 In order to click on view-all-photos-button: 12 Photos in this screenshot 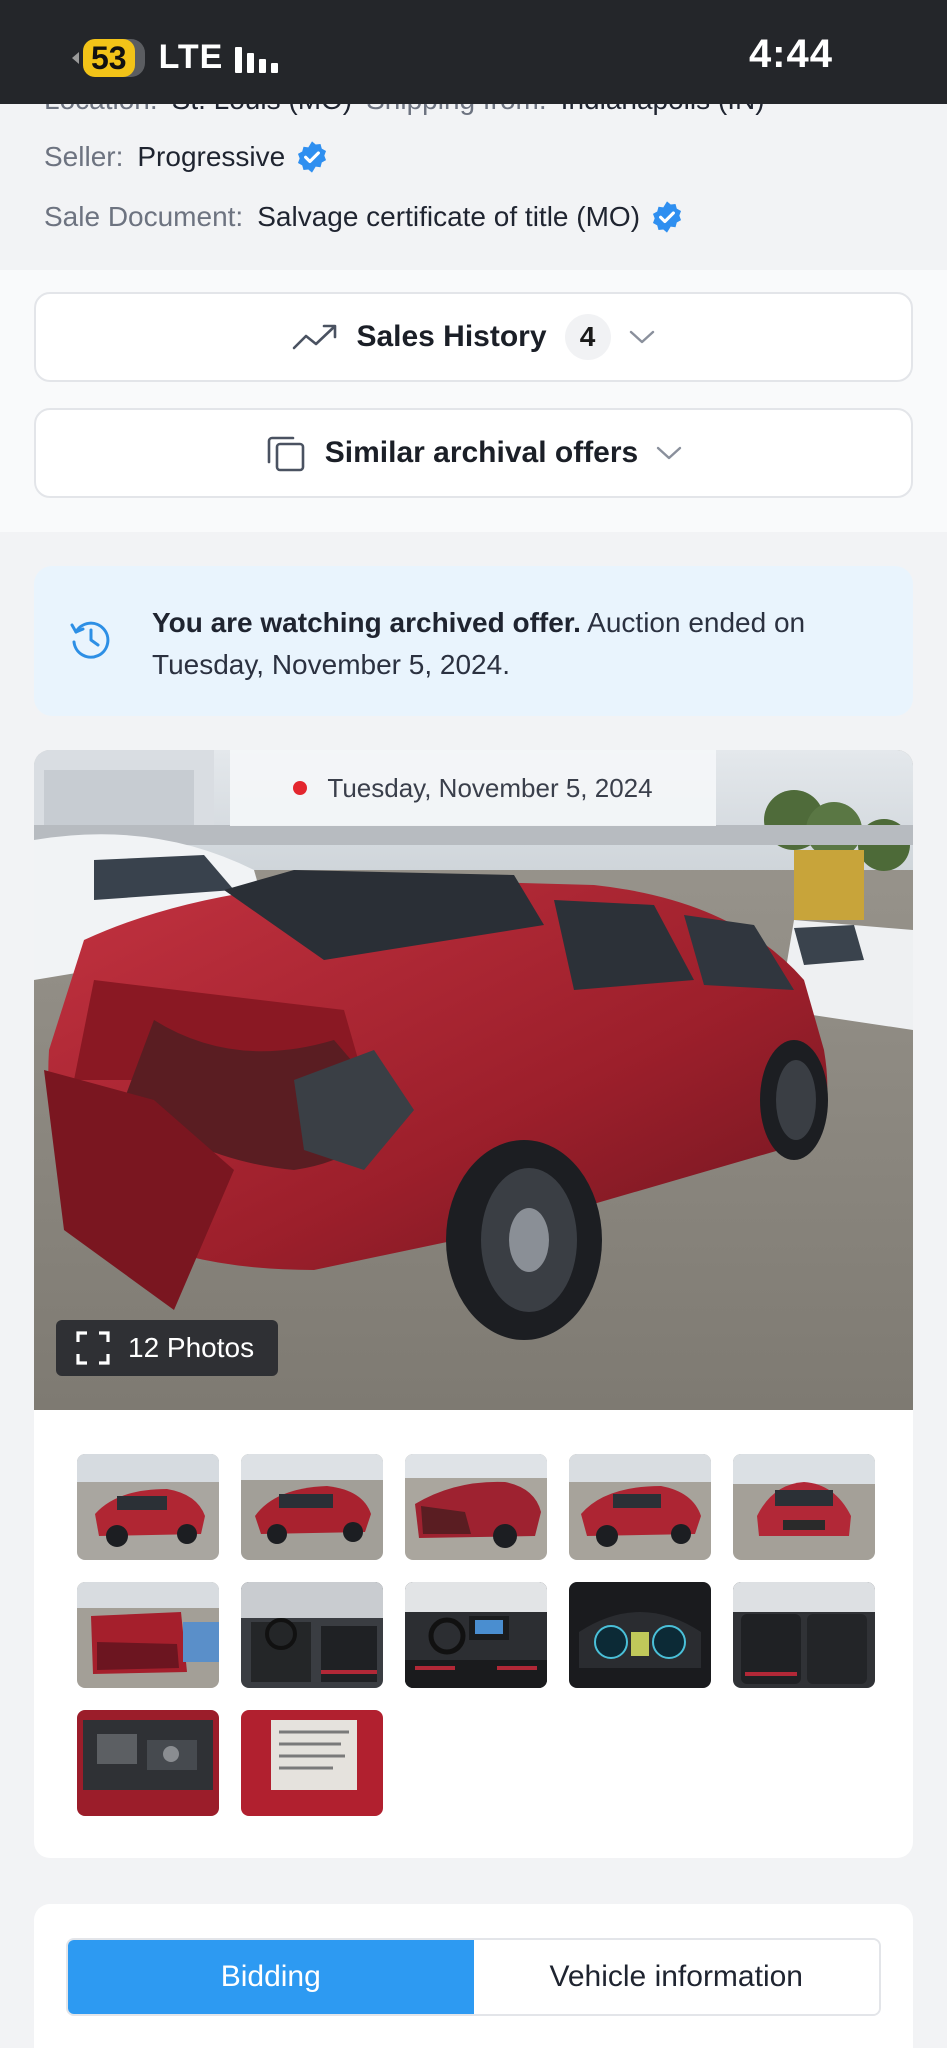, I will do `click(167, 1348)`.